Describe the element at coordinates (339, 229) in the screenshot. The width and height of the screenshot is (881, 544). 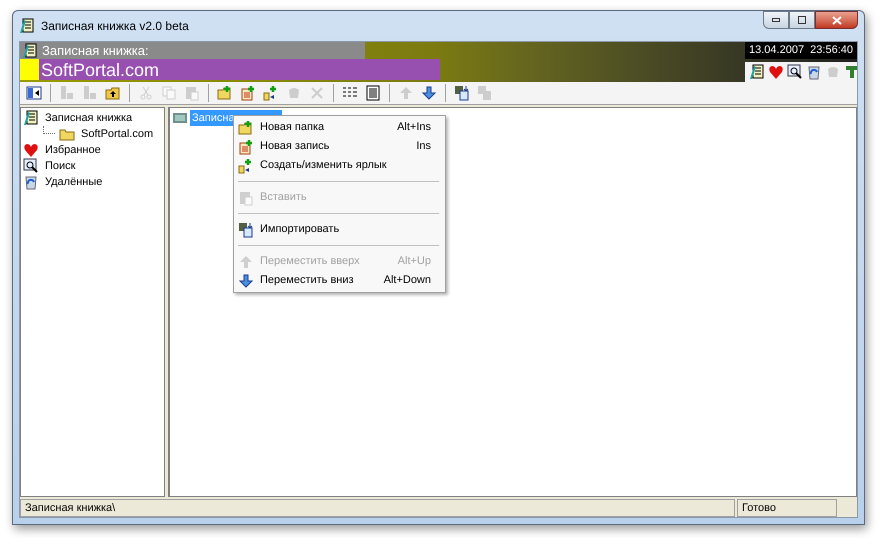
I see `menu-item: Импортировать` at that location.